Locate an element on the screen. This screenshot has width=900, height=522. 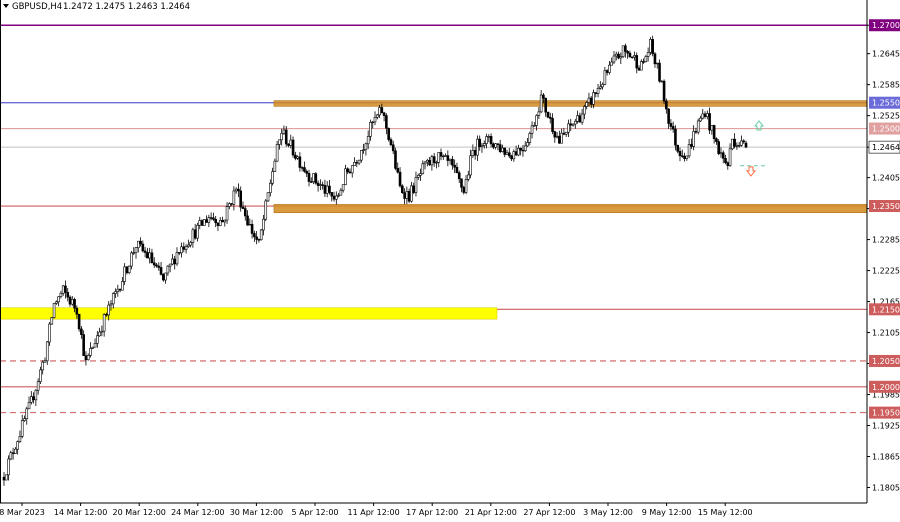
resistance-zone is located at coordinates (570, 103).